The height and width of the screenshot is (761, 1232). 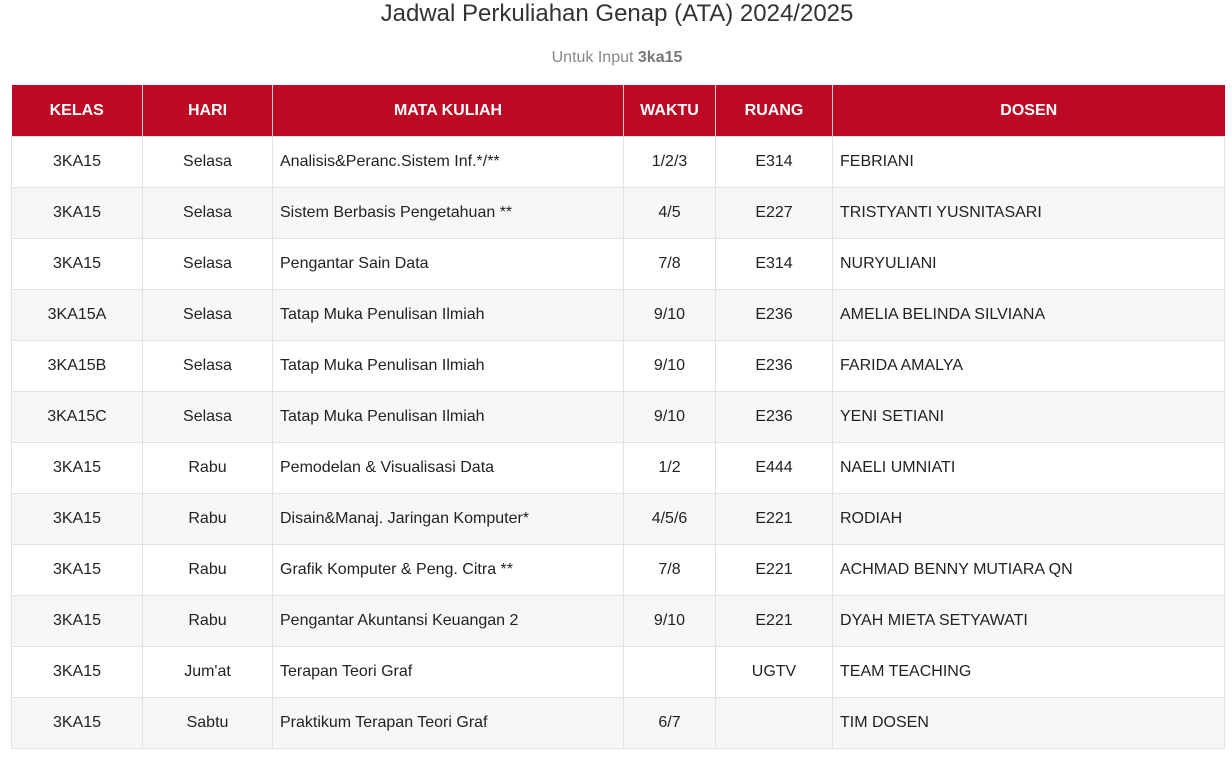 What do you see at coordinates (1028, 417) in the screenshot?
I see `cell-dosen: YENI SETIANI` at bounding box center [1028, 417].